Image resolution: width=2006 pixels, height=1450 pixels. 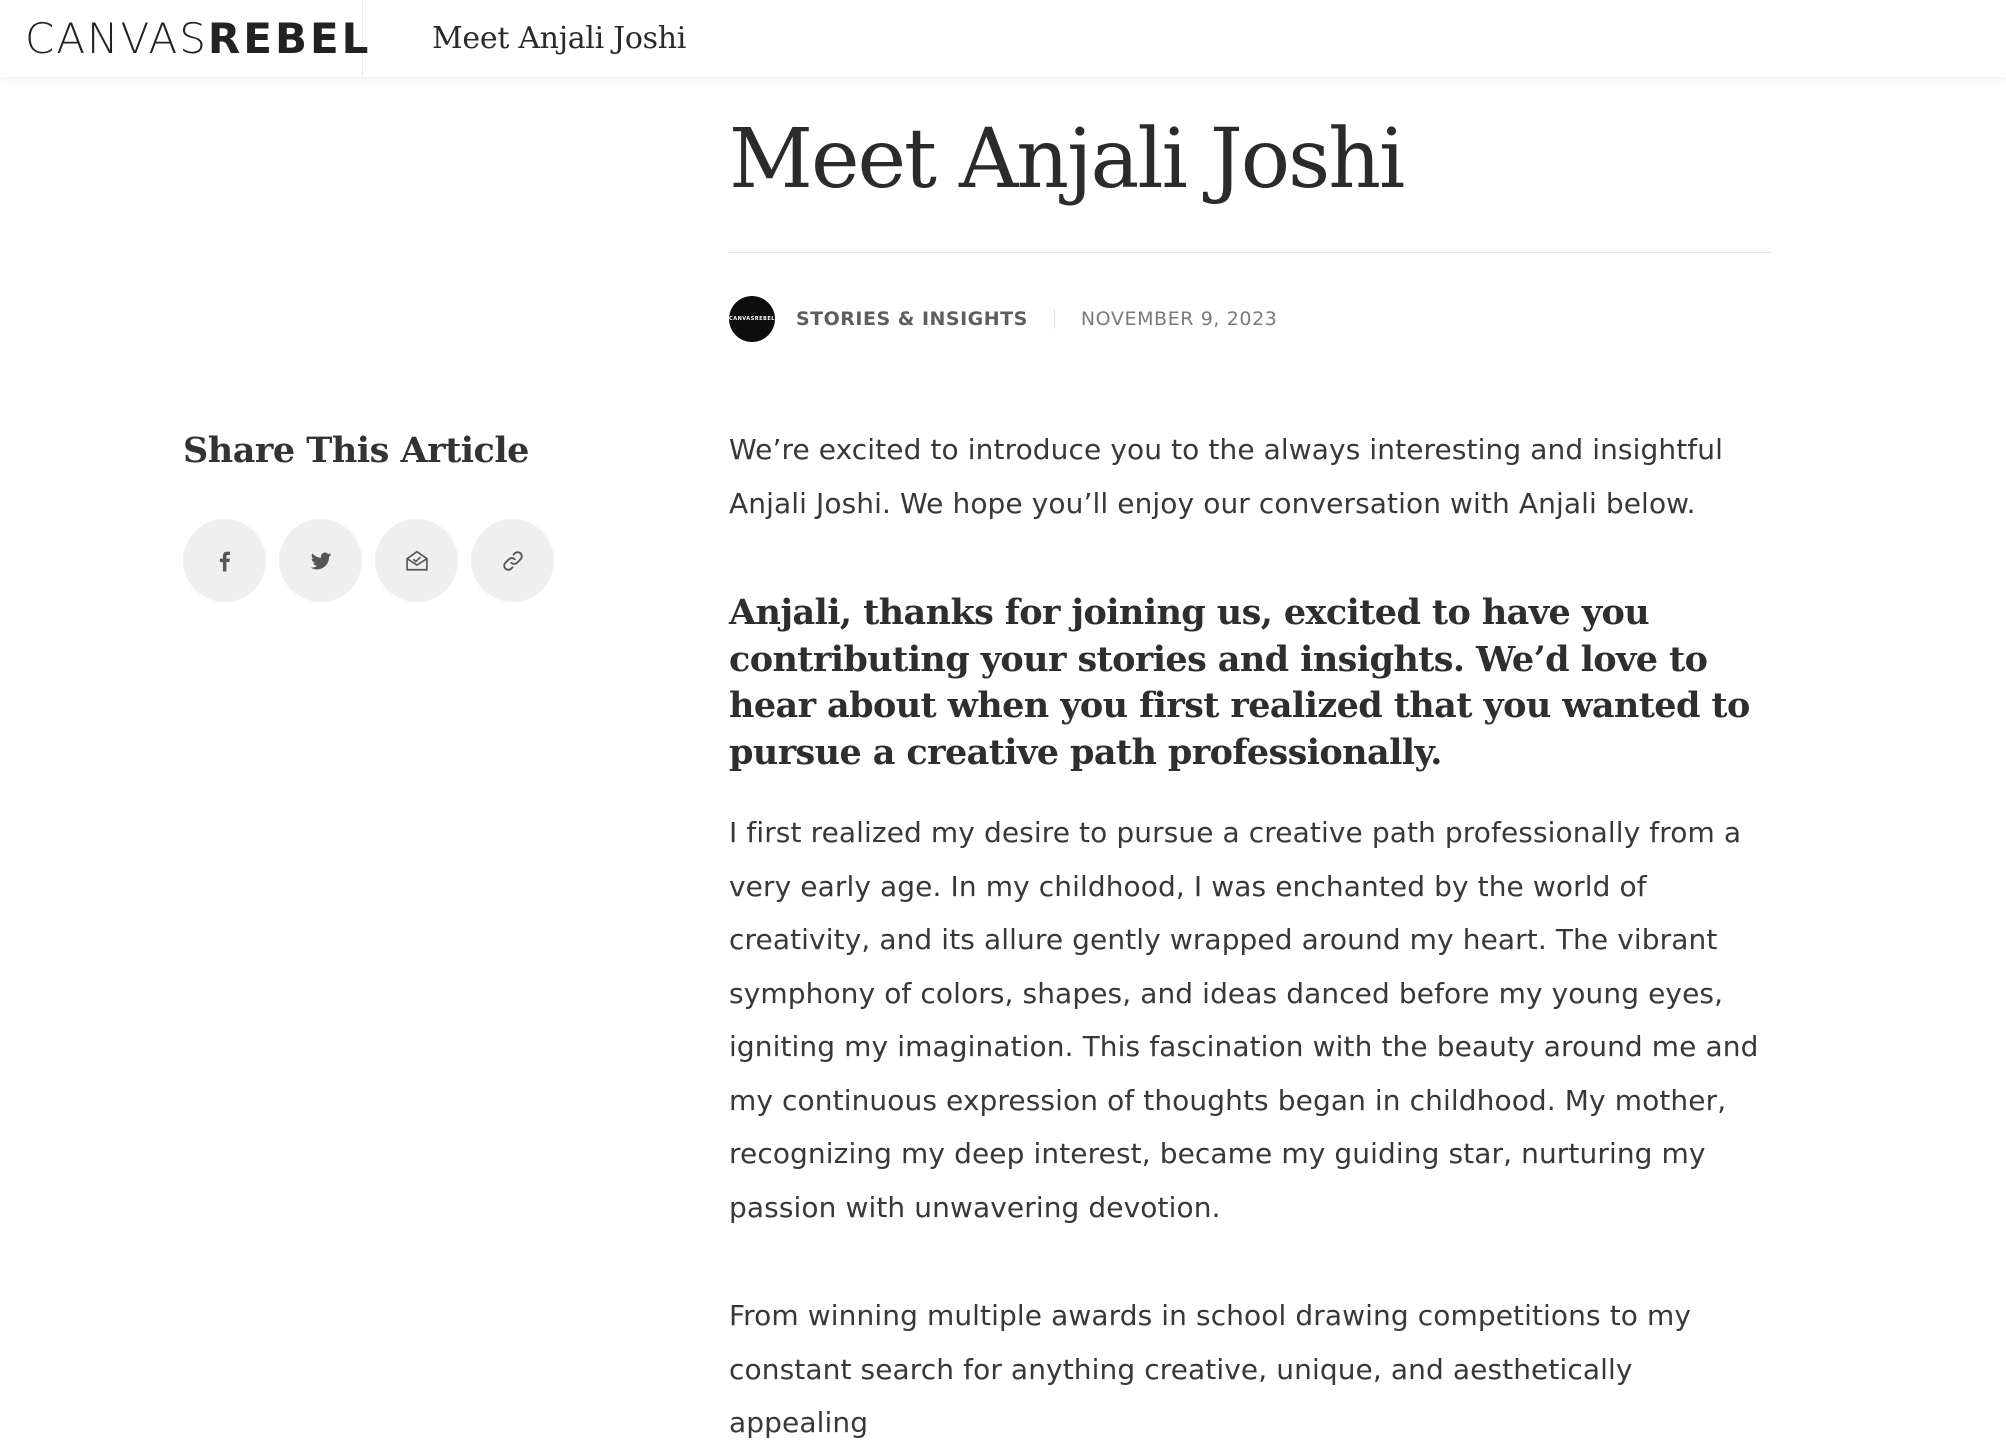 What do you see at coordinates (356, 450) in the screenshot?
I see `share-title: Share This Article` at bounding box center [356, 450].